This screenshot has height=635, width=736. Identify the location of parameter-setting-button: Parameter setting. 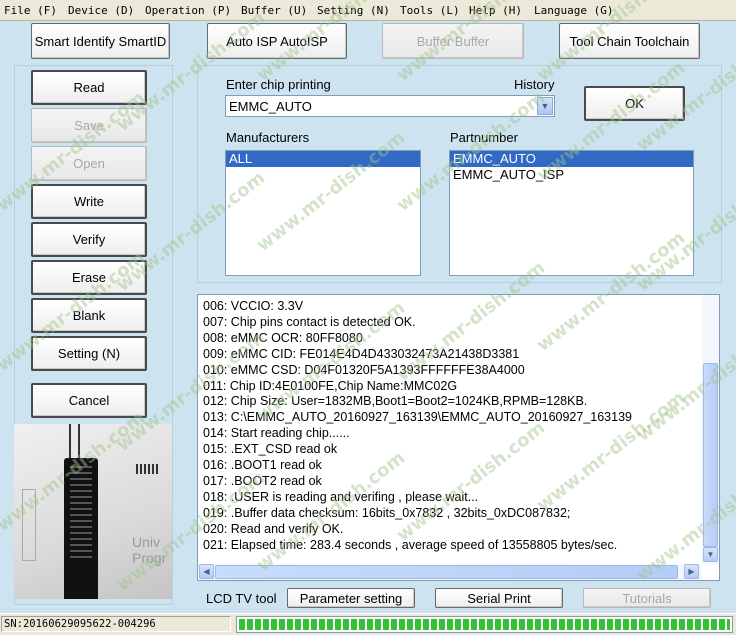
(351, 598).